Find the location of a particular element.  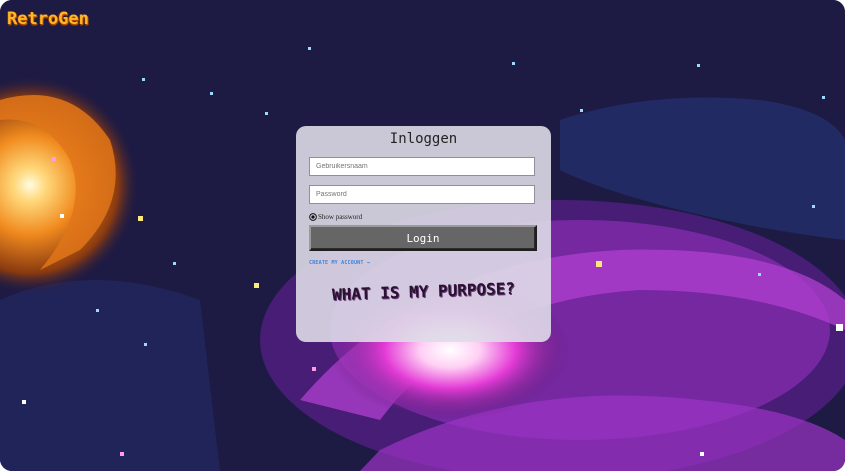

password-input is located at coordinates (422, 194).